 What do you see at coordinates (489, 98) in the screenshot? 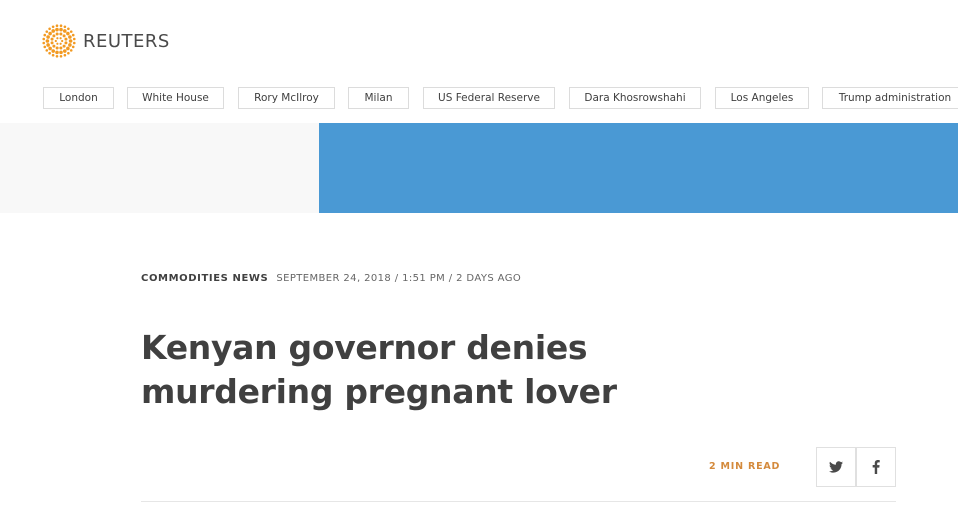
I see `topic-us-federal-reserve: US Federal Reserve` at bounding box center [489, 98].